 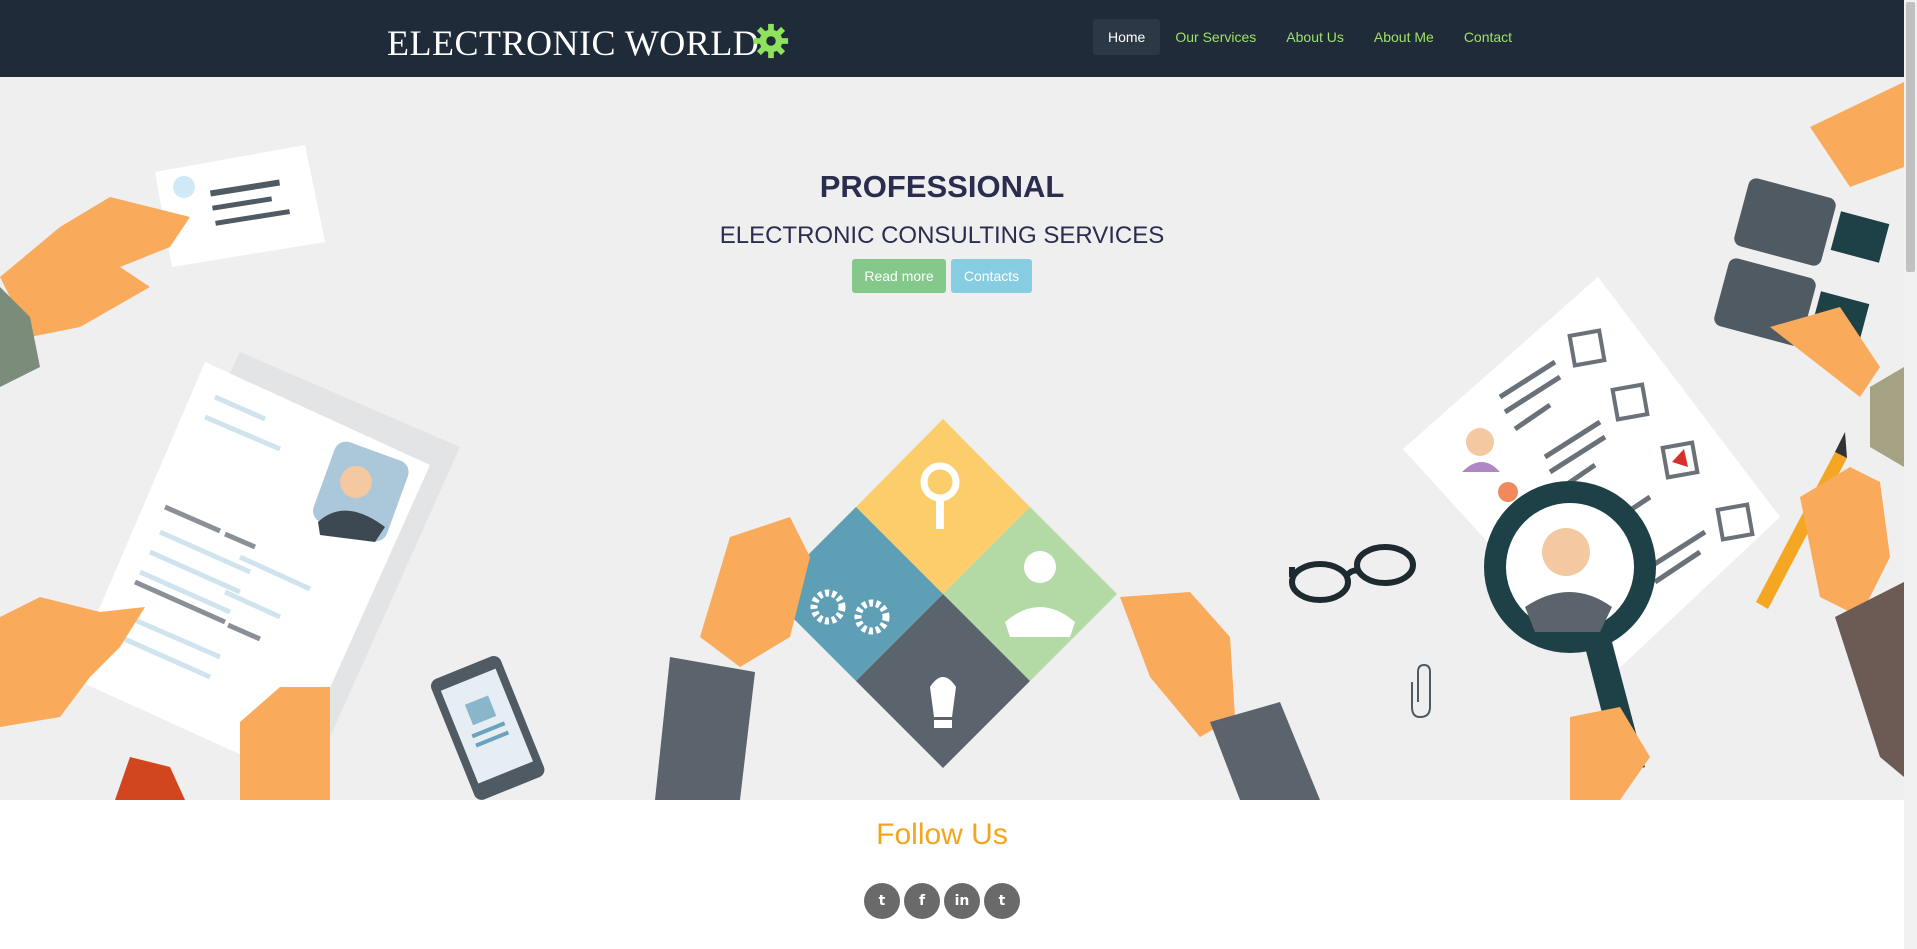 I want to click on read-more-button: Read more, so click(x=899, y=276).